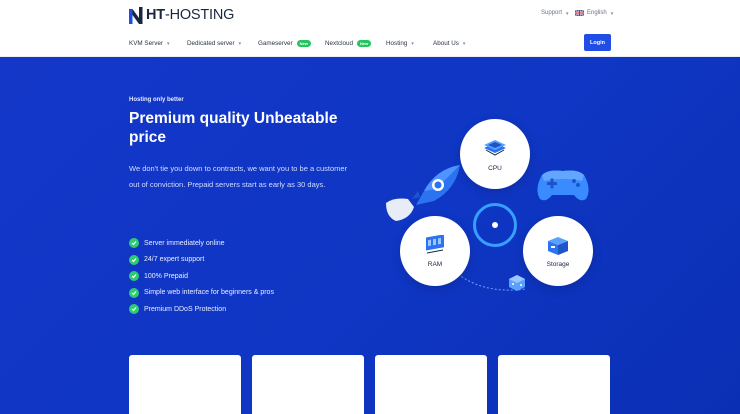 Image resolution: width=740 pixels, height=414 pixels. I want to click on ram-badge: RAM, so click(435, 251).